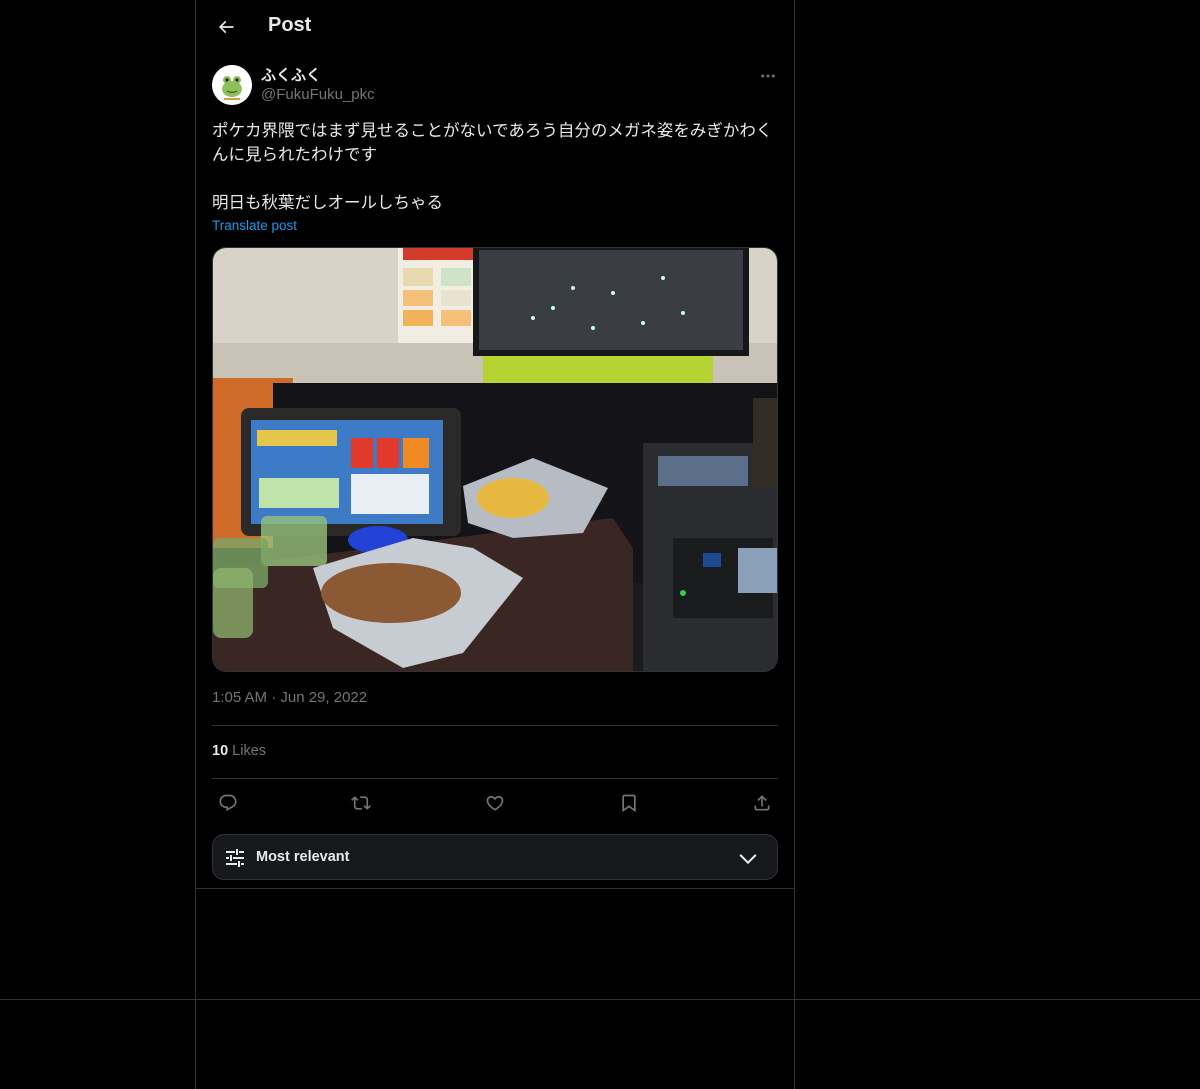  Describe the element at coordinates (247, 751) in the screenshot. I see `likes-label: Likes` at that location.